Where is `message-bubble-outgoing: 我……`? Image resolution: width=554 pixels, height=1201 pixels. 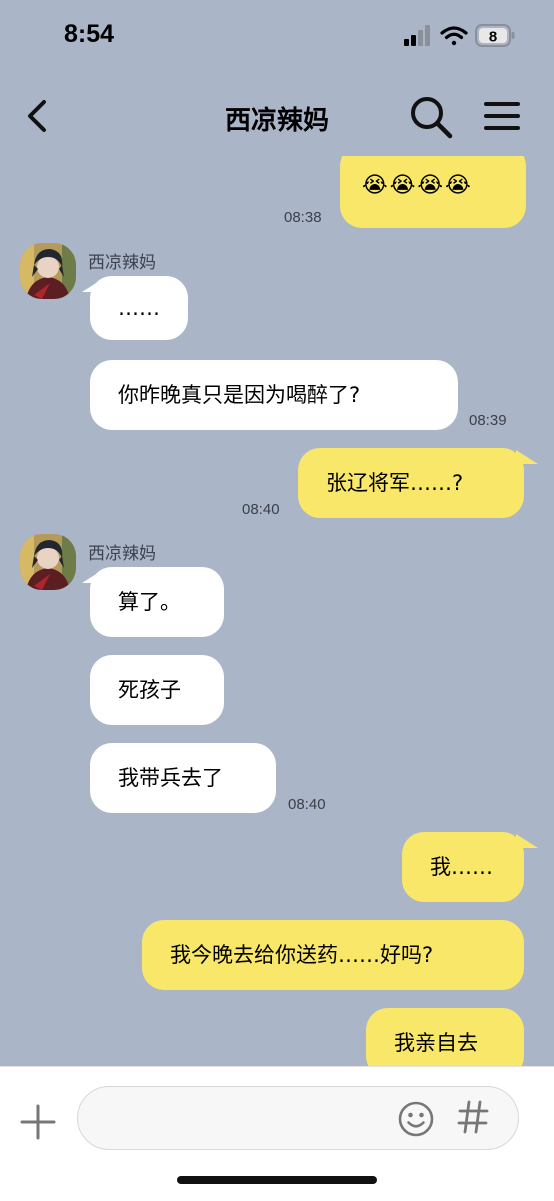 message-bubble-outgoing: 我…… is located at coordinates (463, 867).